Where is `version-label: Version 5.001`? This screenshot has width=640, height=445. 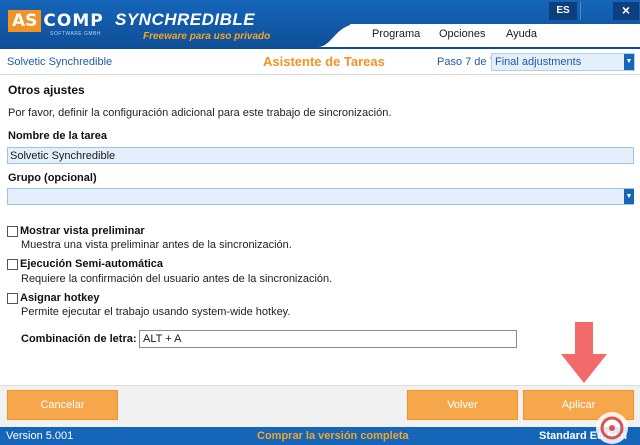 version-label: Version 5.001 is located at coordinates (40, 436).